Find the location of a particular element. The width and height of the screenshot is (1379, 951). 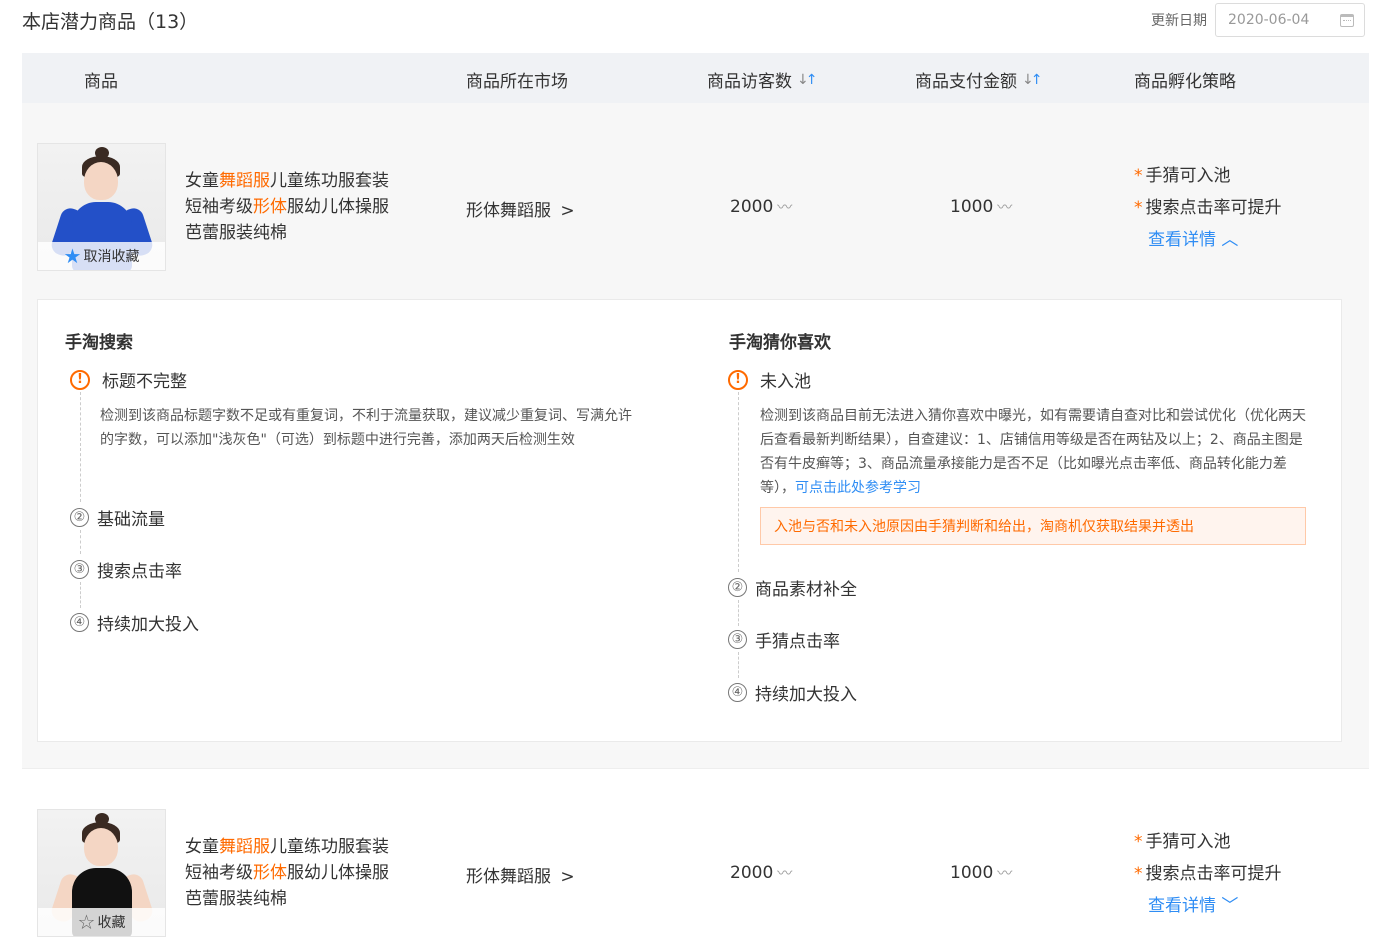

col-payment-label: 商品支付金额 is located at coordinates (966, 82).